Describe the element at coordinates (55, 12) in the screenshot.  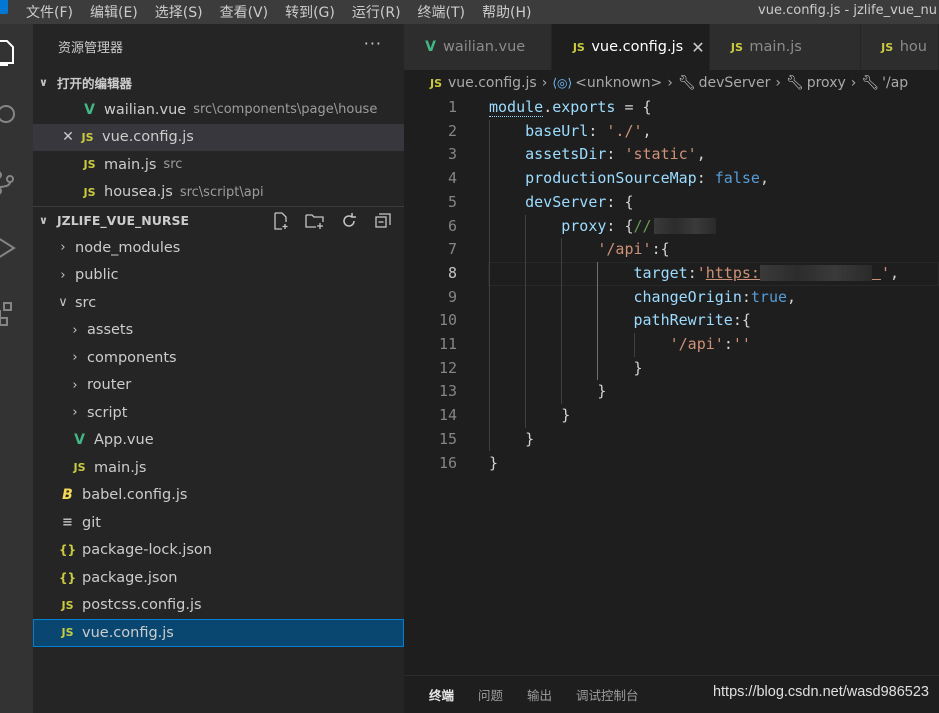
I see `menu-file: 文件(F)` at that location.